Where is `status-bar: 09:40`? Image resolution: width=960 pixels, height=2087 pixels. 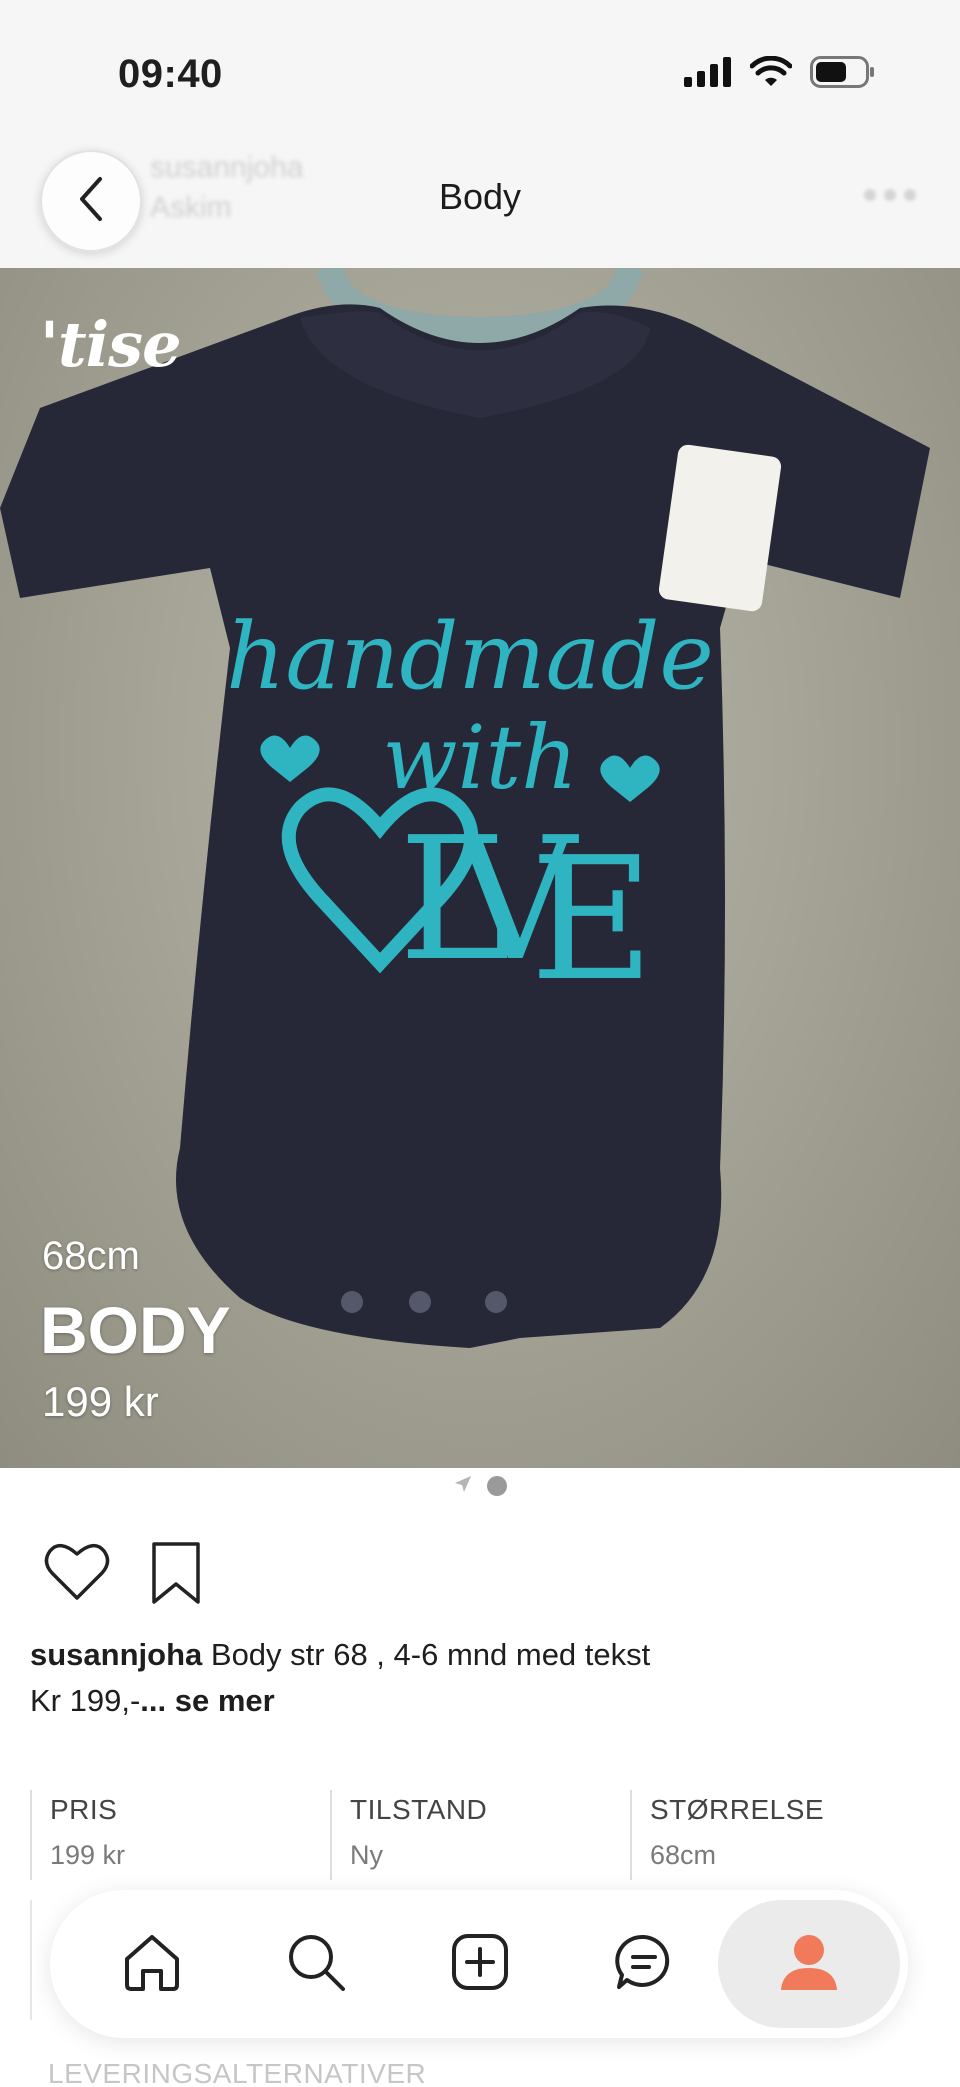 status-bar: 09:40 is located at coordinates (480, 70).